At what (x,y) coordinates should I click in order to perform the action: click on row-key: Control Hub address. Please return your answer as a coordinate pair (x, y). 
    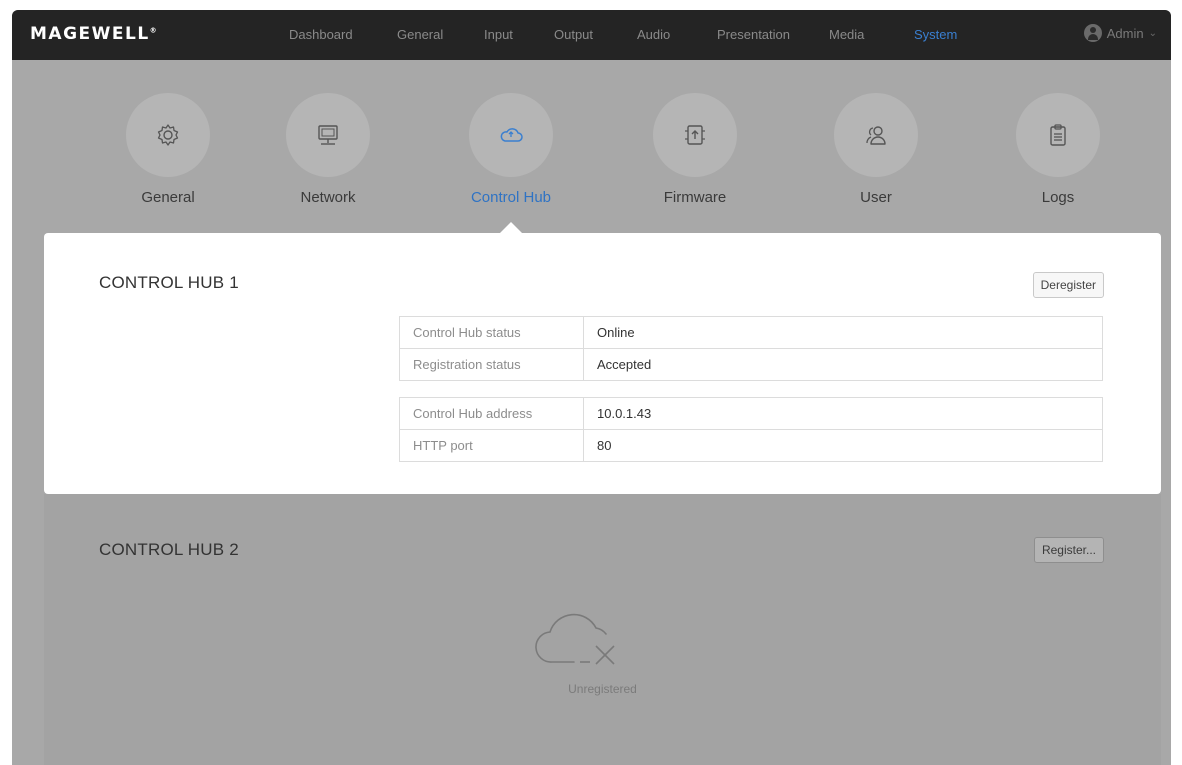
    Looking at the image, I should click on (491, 413).